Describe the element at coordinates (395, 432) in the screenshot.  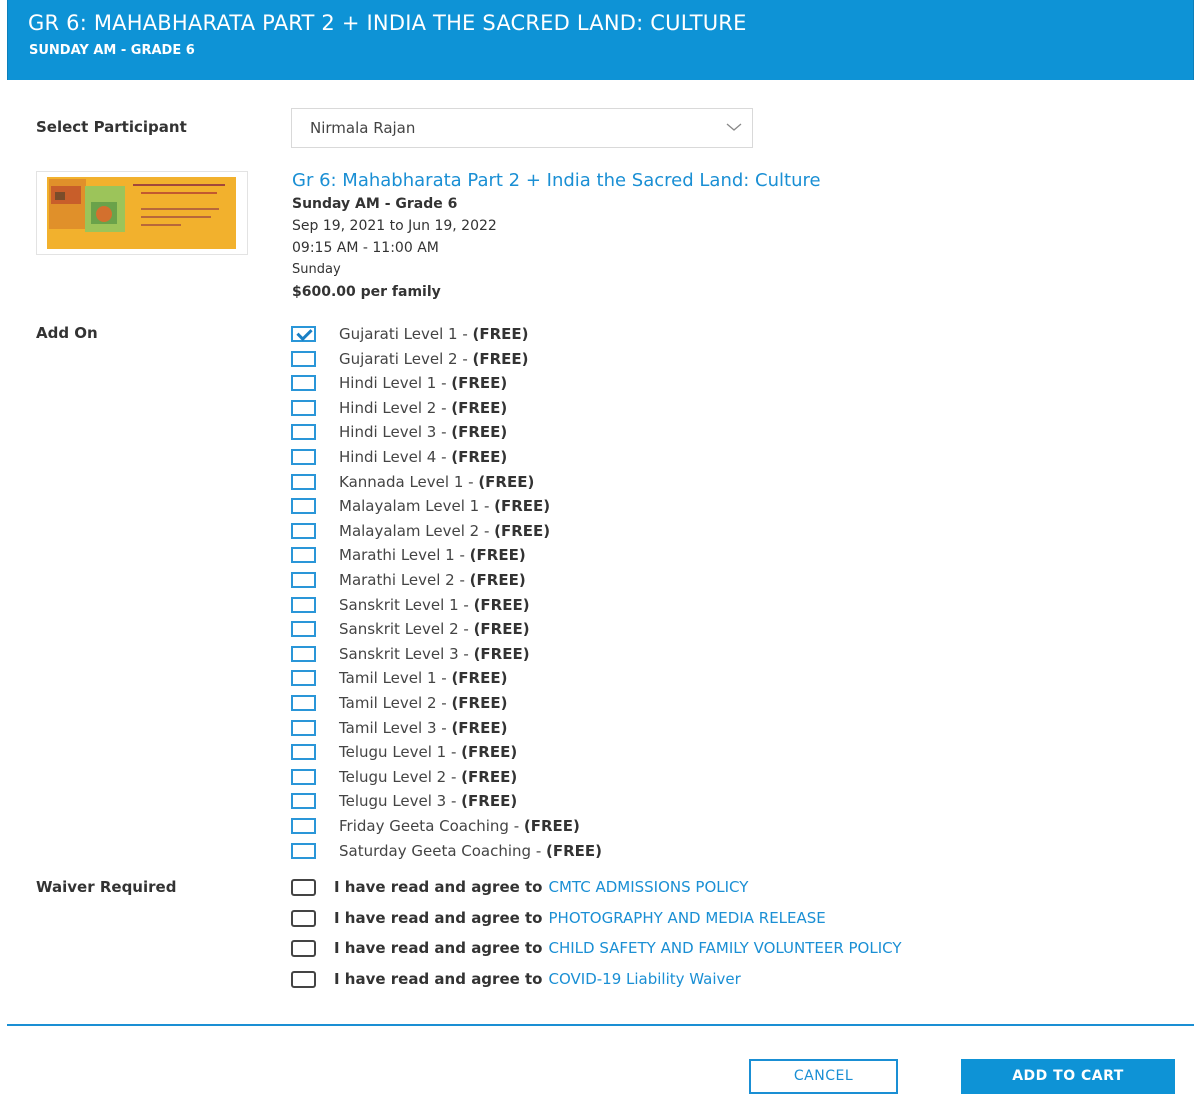
I see `addon-name: Hindi Level 3 -` at that location.